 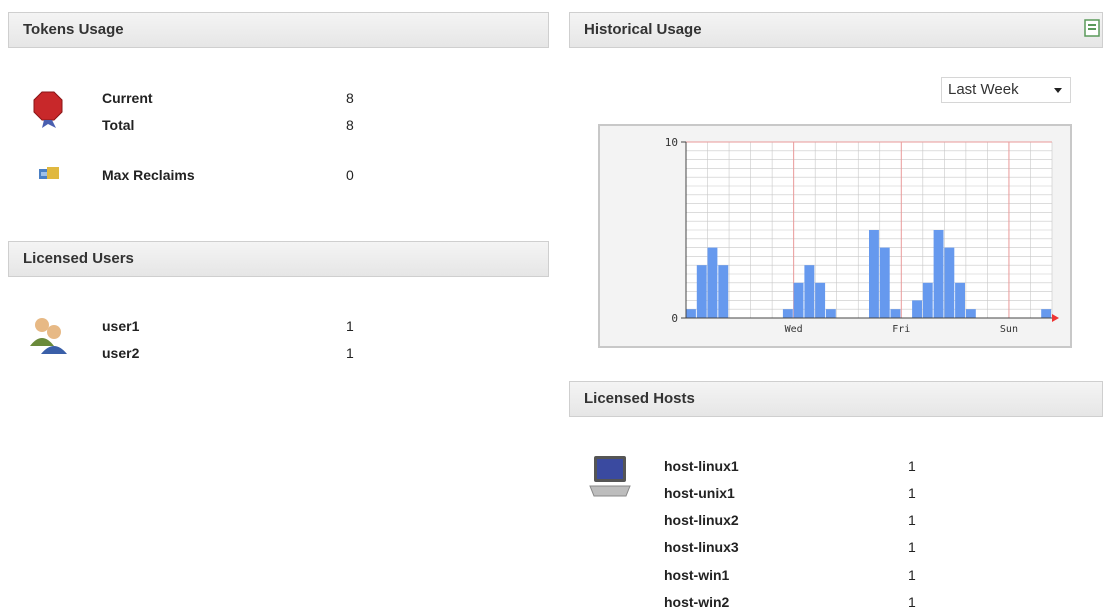 I want to click on licensed-users-header: Licensed Users, so click(x=278, y=259).